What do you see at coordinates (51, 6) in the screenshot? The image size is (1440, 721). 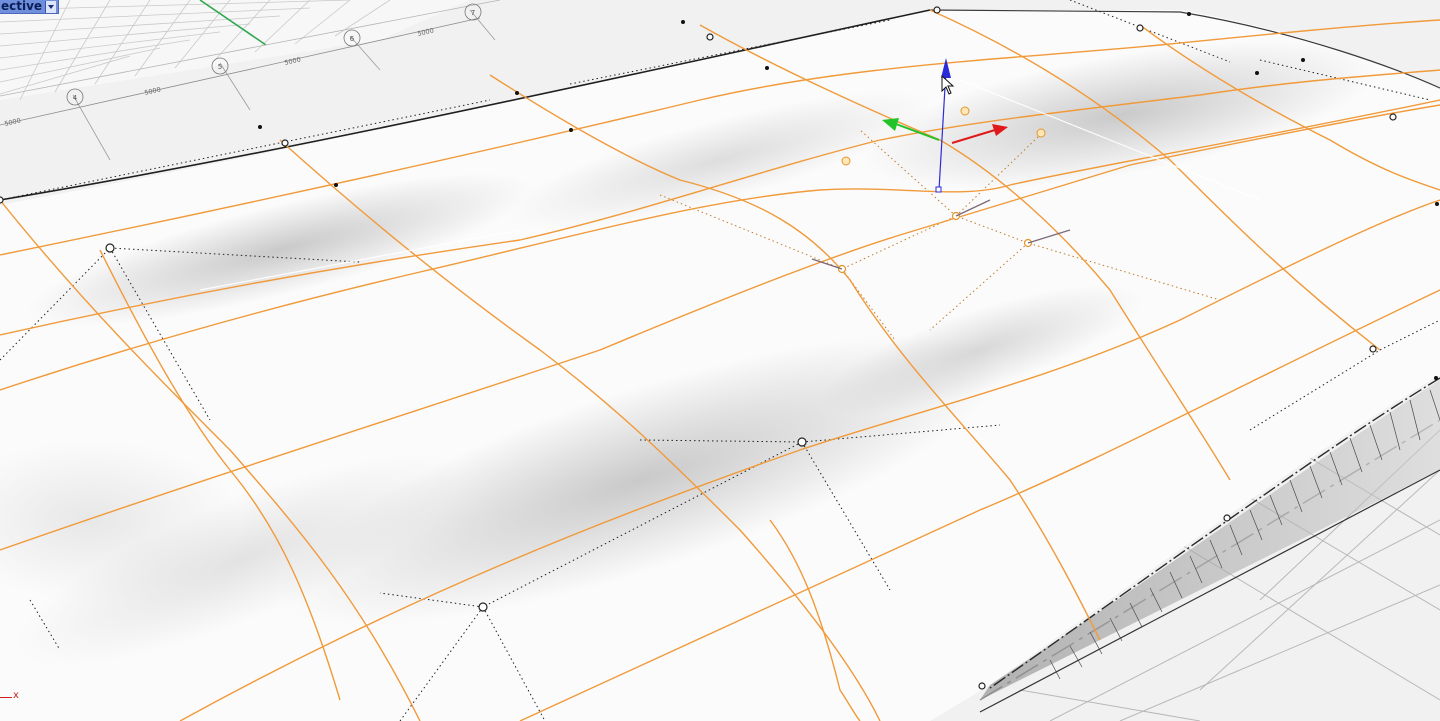 I see `chevron-down-icon` at bounding box center [51, 6].